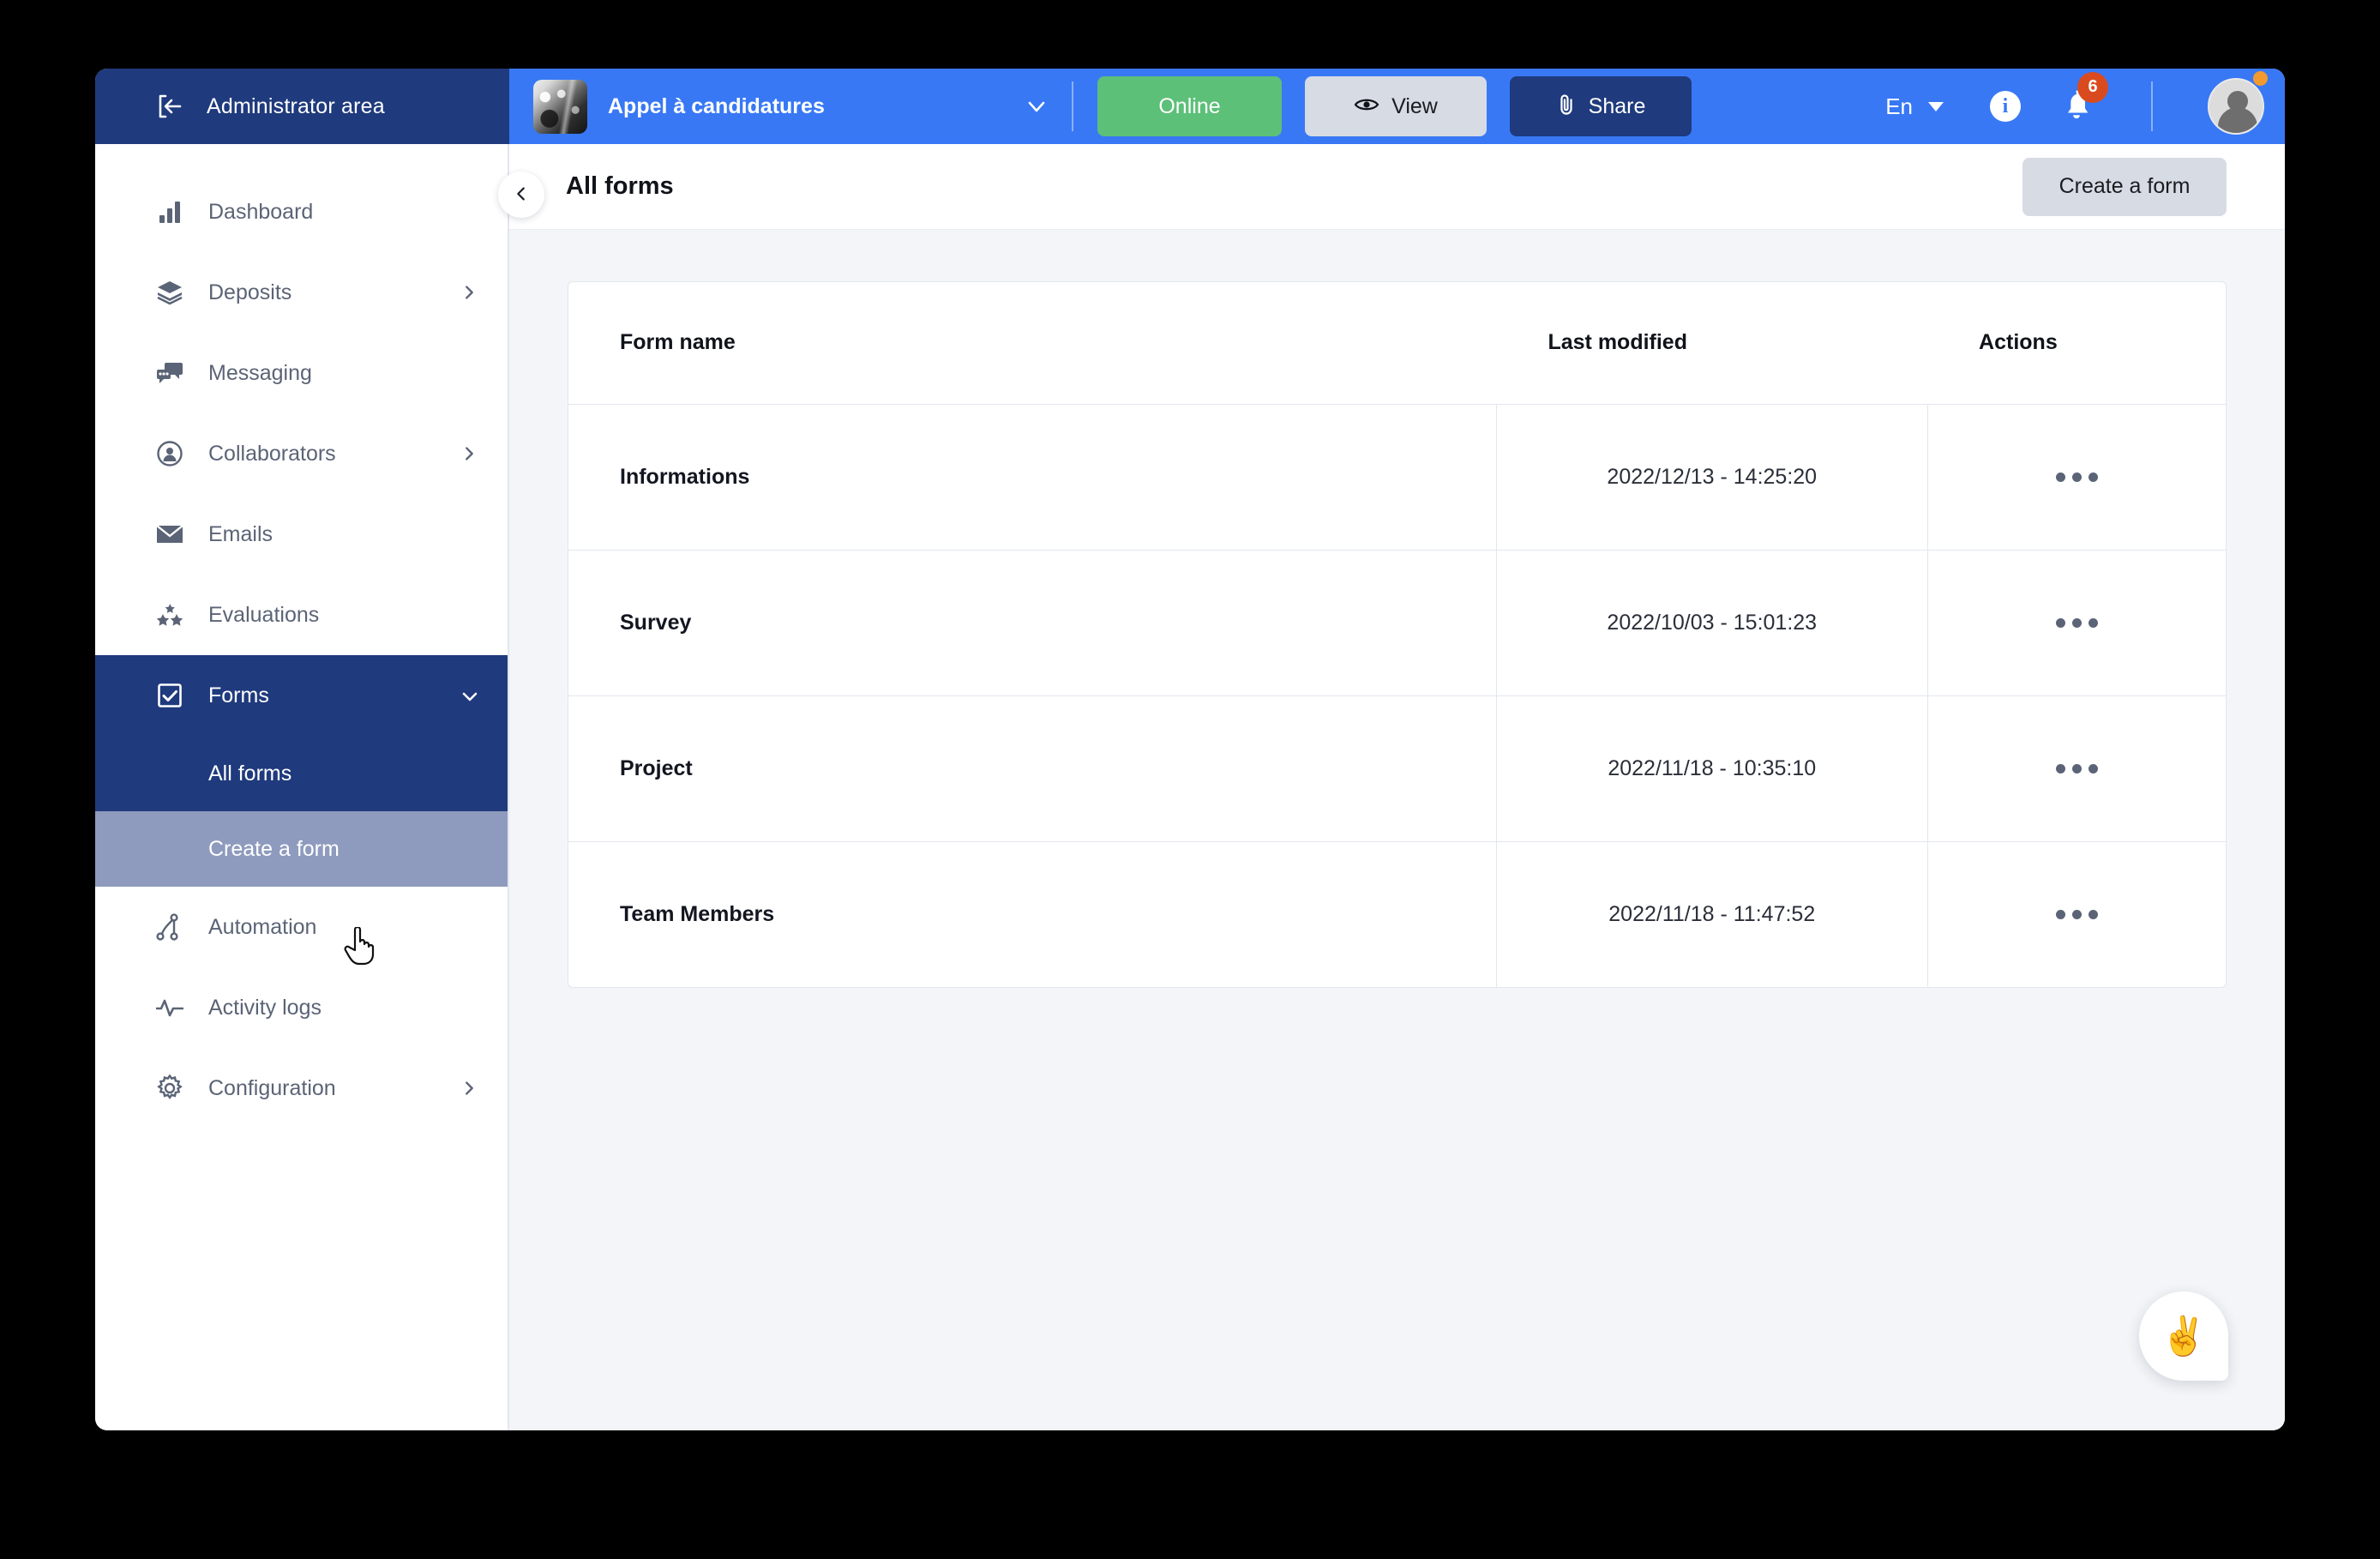 This screenshot has width=2380, height=1559. What do you see at coordinates (301, 534) in the screenshot?
I see `sidebar-item-emails: Emails` at bounding box center [301, 534].